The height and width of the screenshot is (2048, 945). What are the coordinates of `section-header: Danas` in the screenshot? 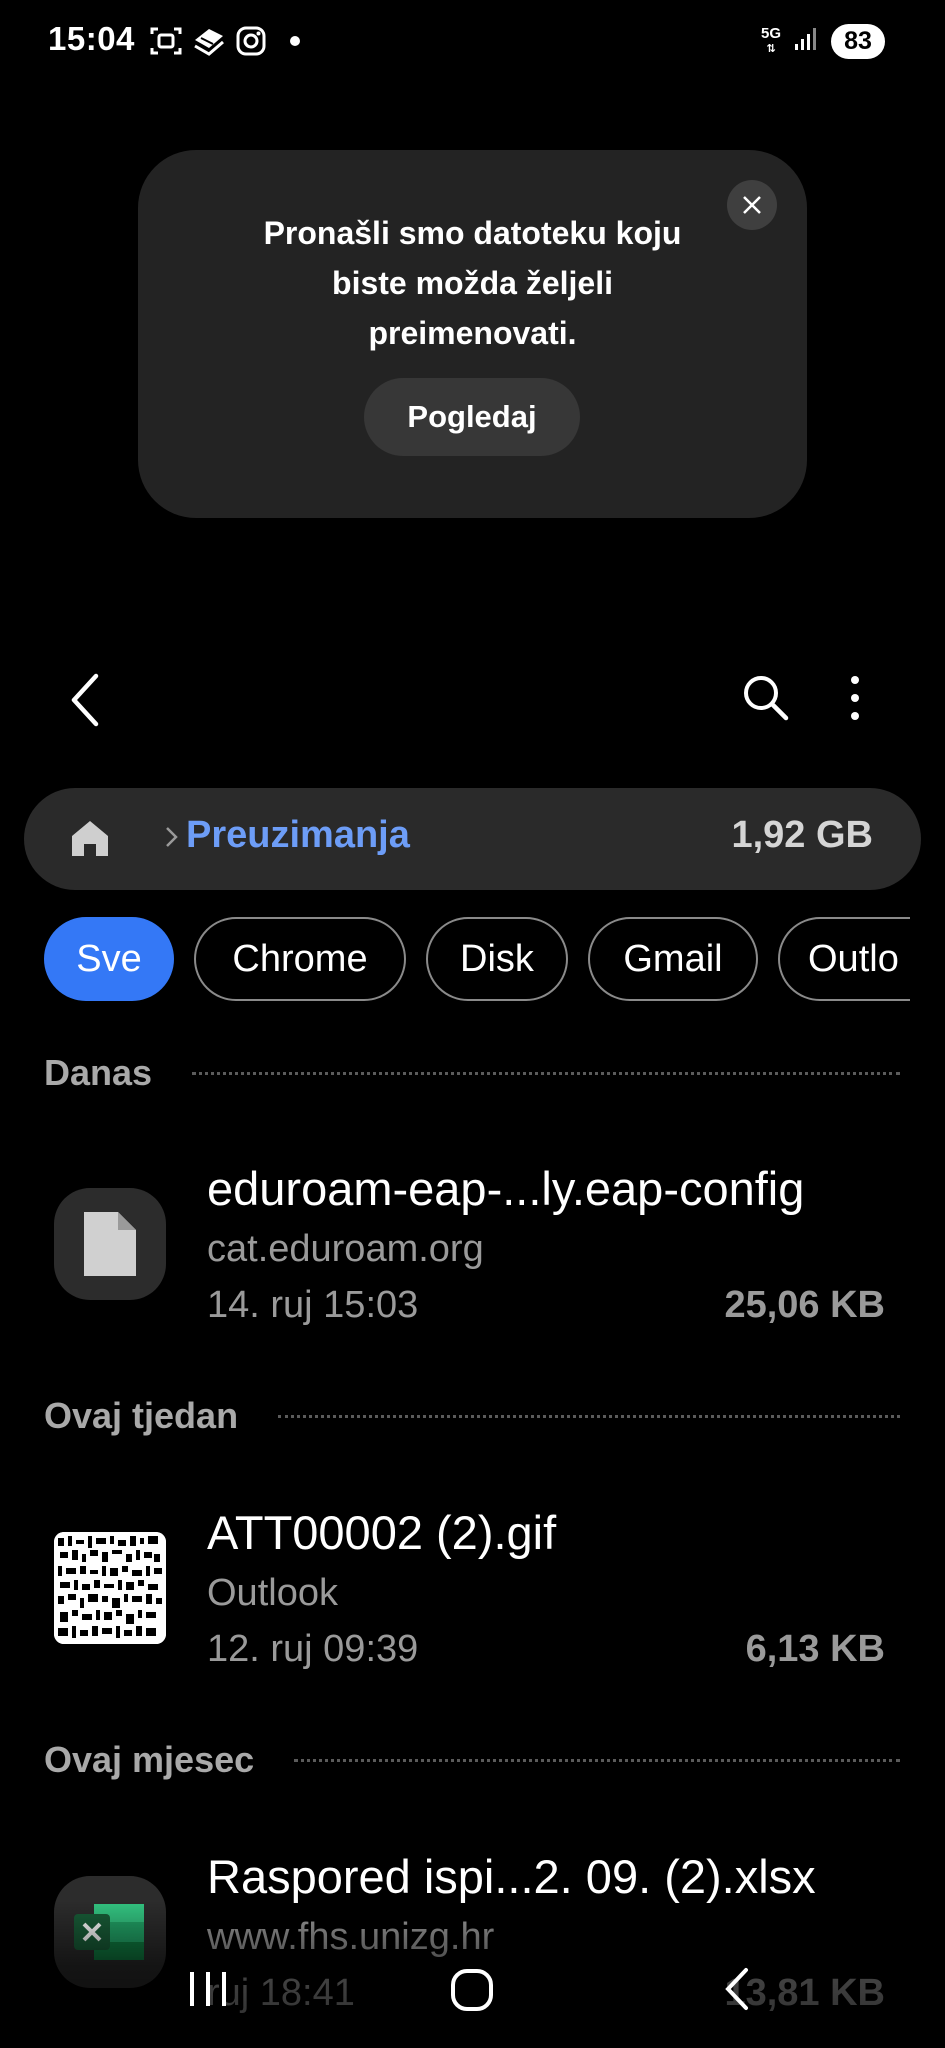 It's located at (472, 1073).